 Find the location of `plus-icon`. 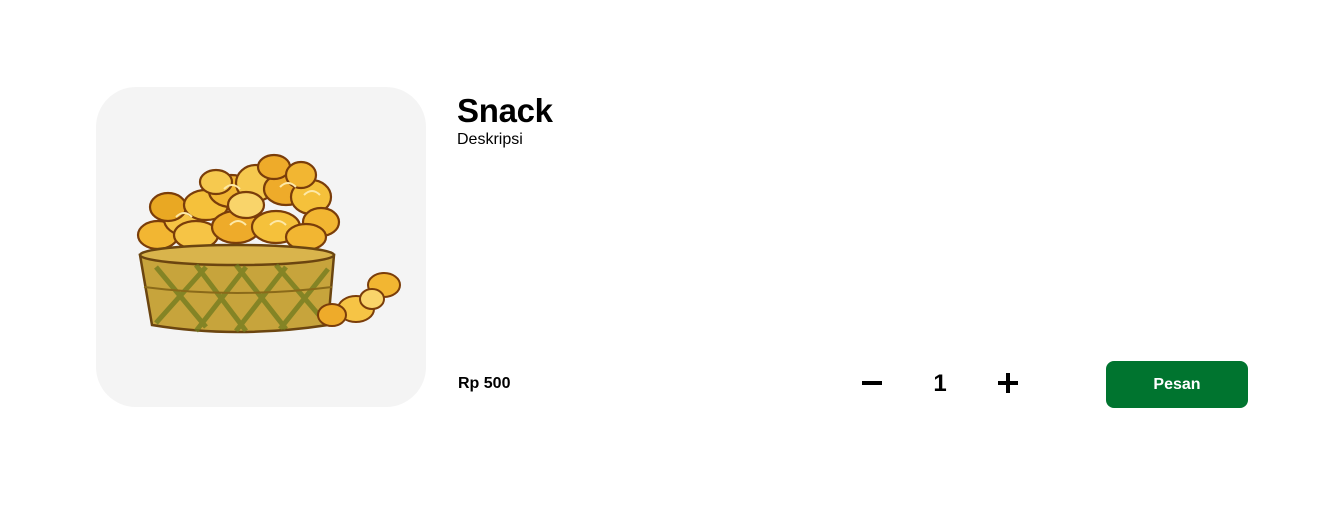

plus-icon is located at coordinates (1008, 383).